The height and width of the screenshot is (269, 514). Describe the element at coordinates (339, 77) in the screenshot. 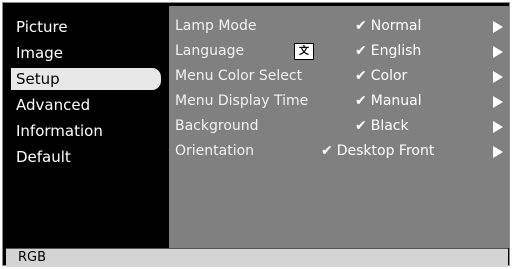

I see `setting-row-menu-color-select: Menu Color Select ✔ Color` at that location.